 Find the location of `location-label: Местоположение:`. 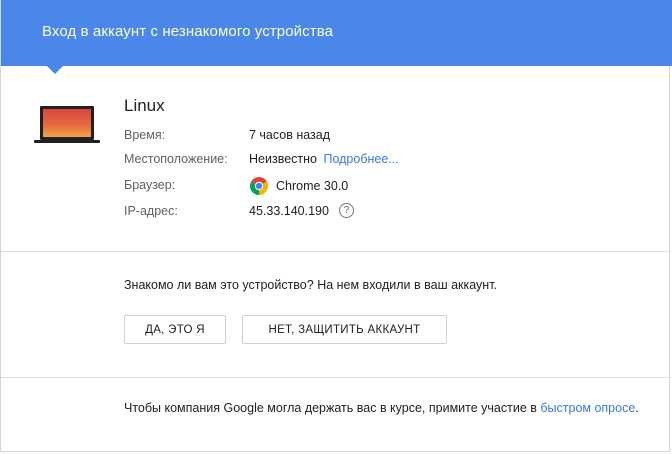

location-label: Местоположение: is located at coordinates (176, 159).